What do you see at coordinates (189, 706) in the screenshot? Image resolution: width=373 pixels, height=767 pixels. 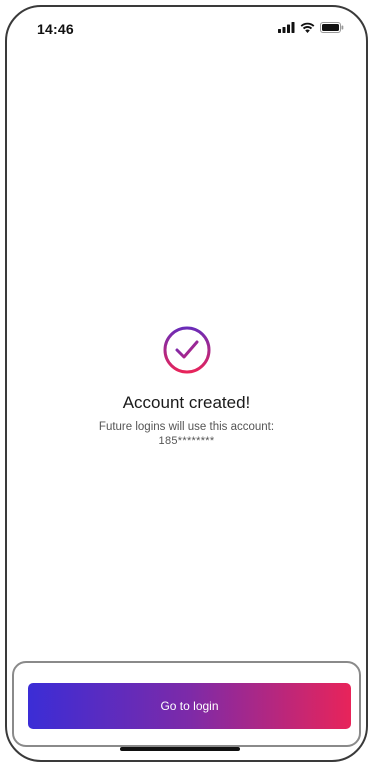 I see `go-to-login-button: Go to login` at bounding box center [189, 706].